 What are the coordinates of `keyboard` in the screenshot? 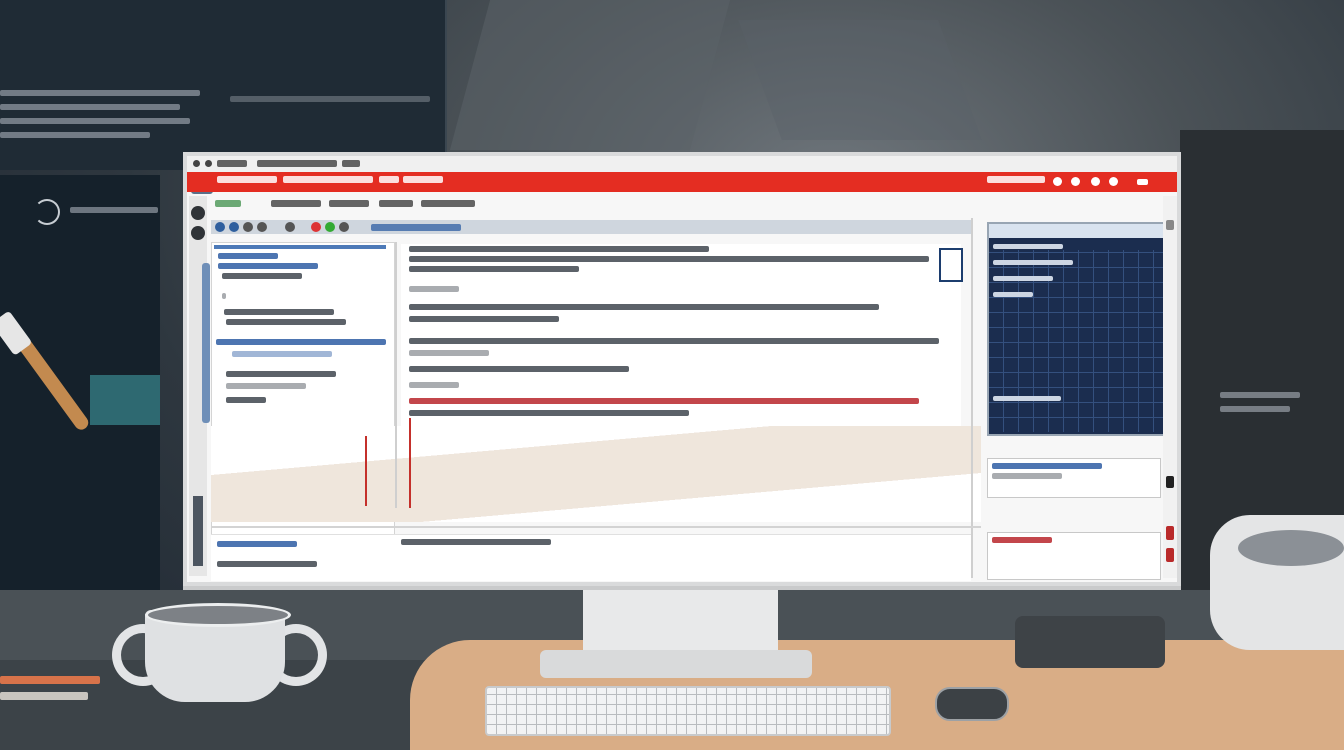 It's located at (688, 711).